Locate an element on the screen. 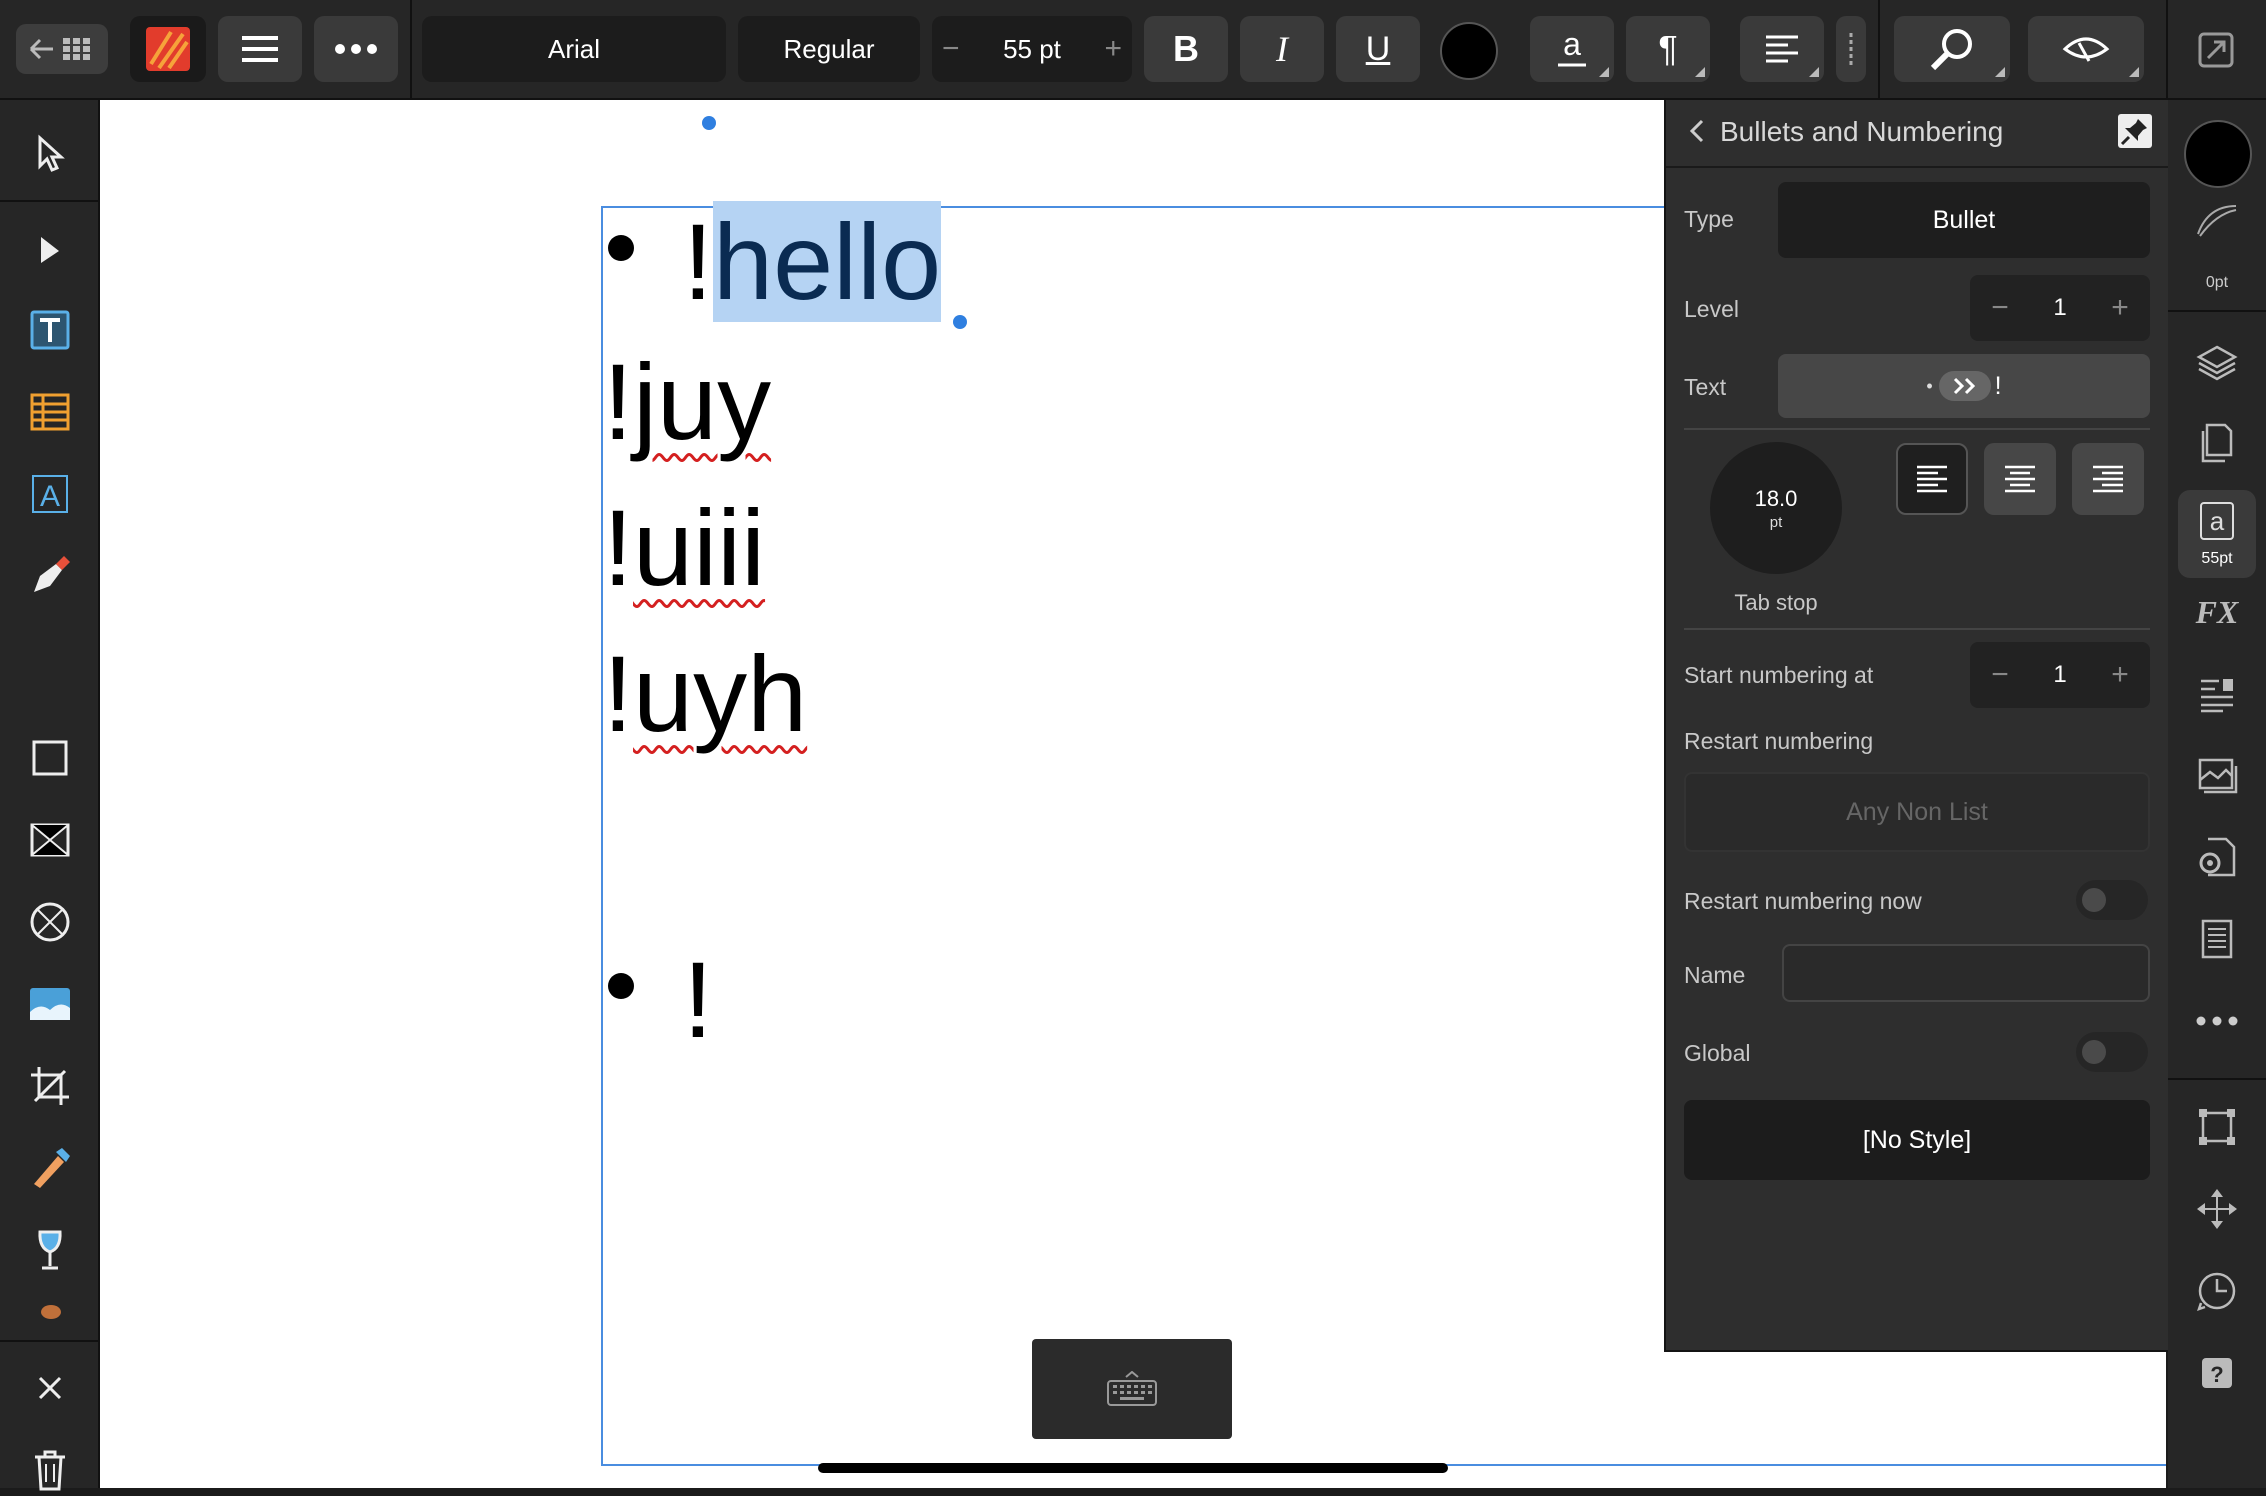 The height and width of the screenshot is (1496, 2266). chevron-left-icon is located at coordinates (1696, 131).